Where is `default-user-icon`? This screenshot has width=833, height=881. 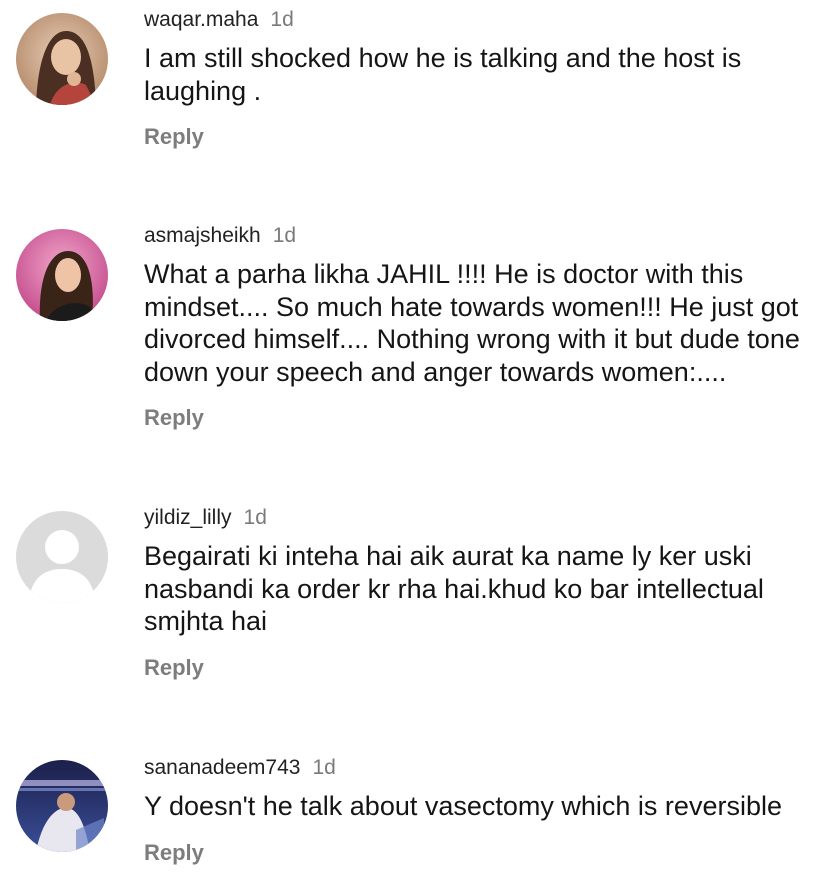 default-user-icon is located at coordinates (62, 557).